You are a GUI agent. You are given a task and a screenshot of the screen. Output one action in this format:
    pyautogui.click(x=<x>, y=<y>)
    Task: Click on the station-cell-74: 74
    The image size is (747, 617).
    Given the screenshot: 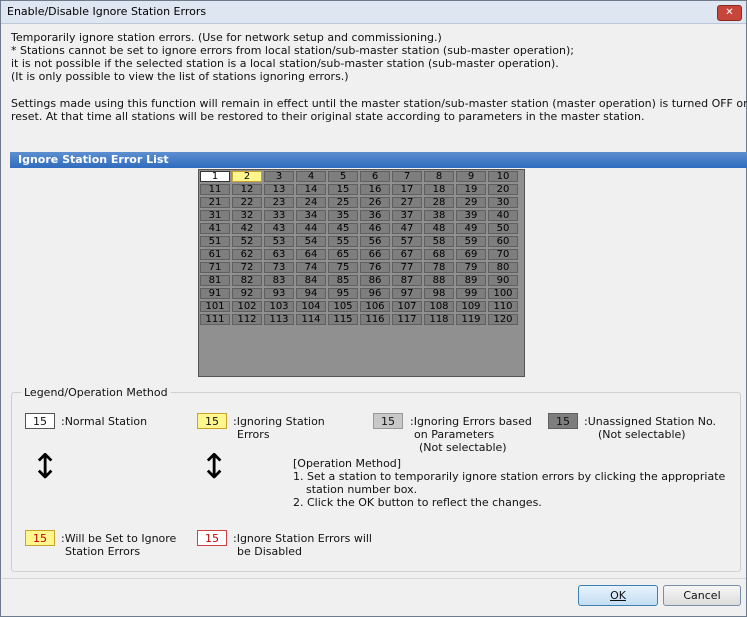 What is the action you would take?
    pyautogui.click(x=311, y=267)
    